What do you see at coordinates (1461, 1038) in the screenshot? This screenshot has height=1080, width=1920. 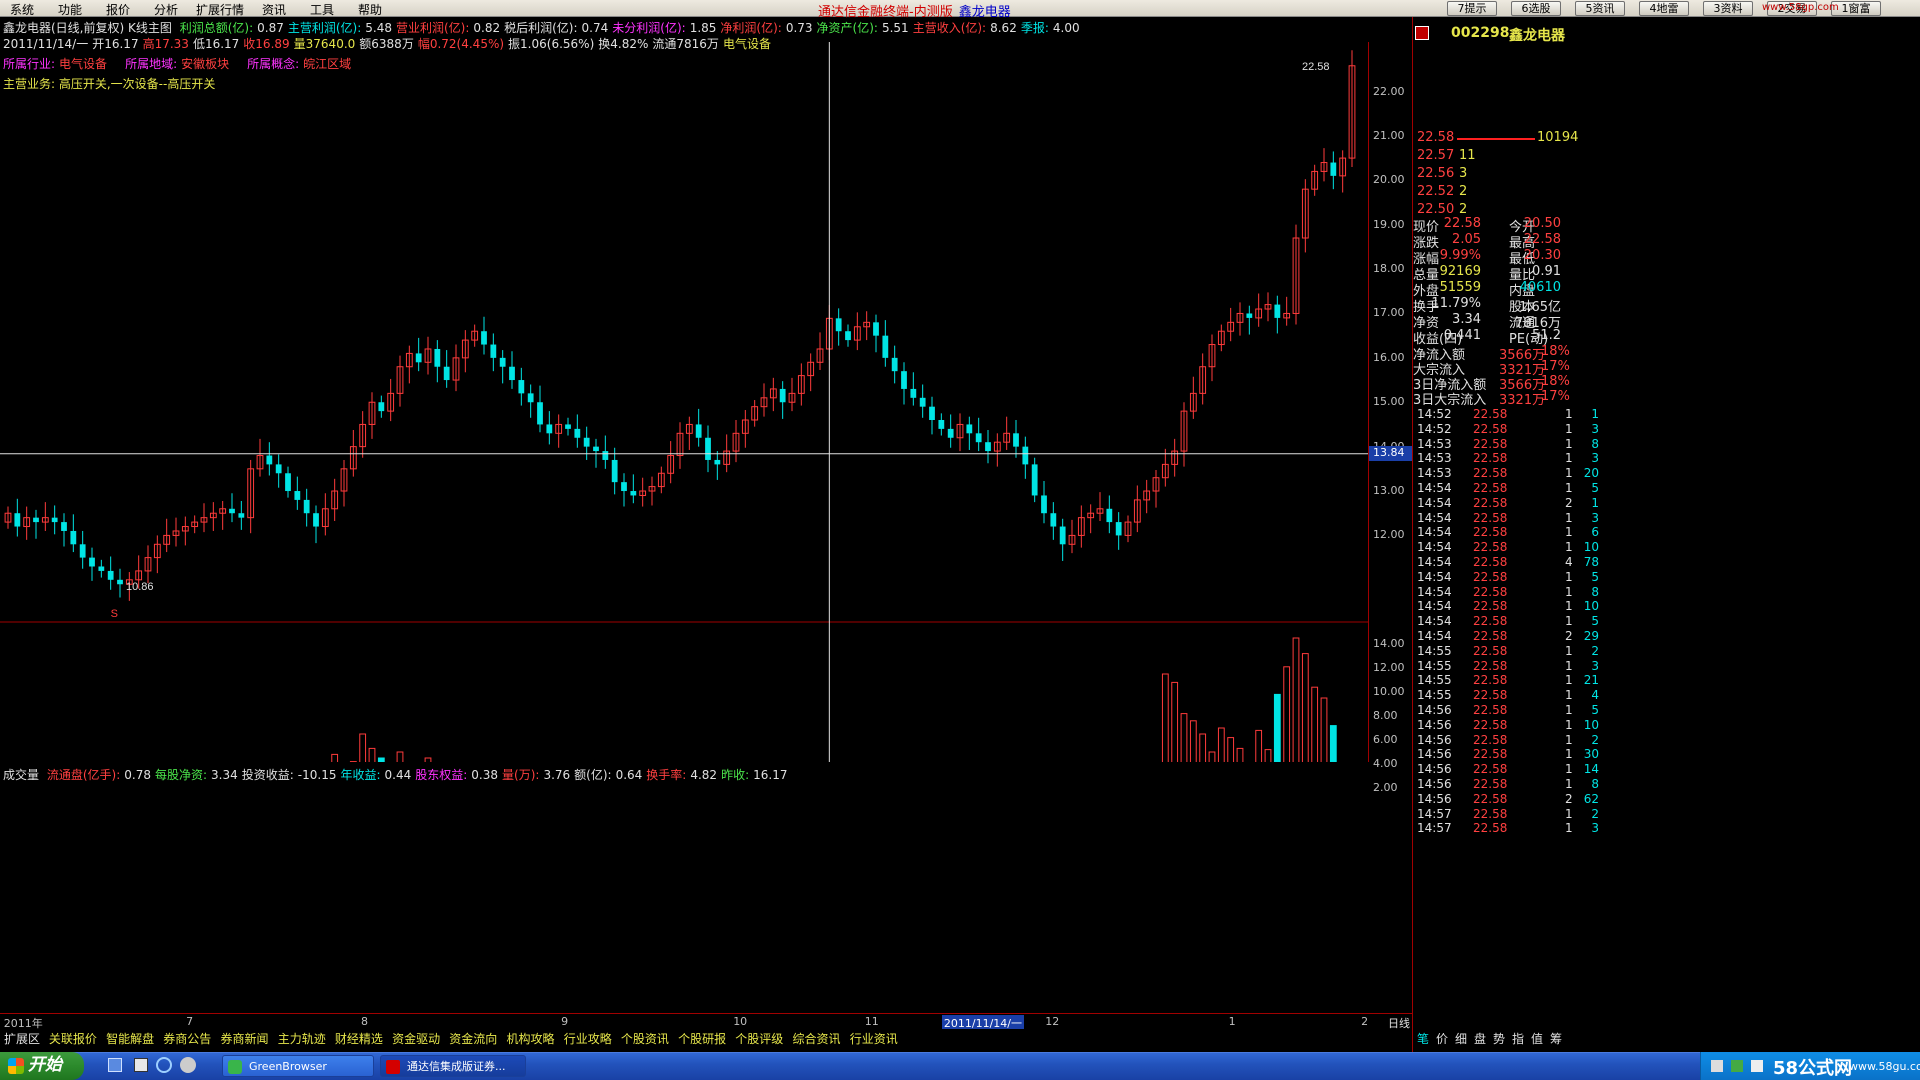 I see `panel-tab: 细` at bounding box center [1461, 1038].